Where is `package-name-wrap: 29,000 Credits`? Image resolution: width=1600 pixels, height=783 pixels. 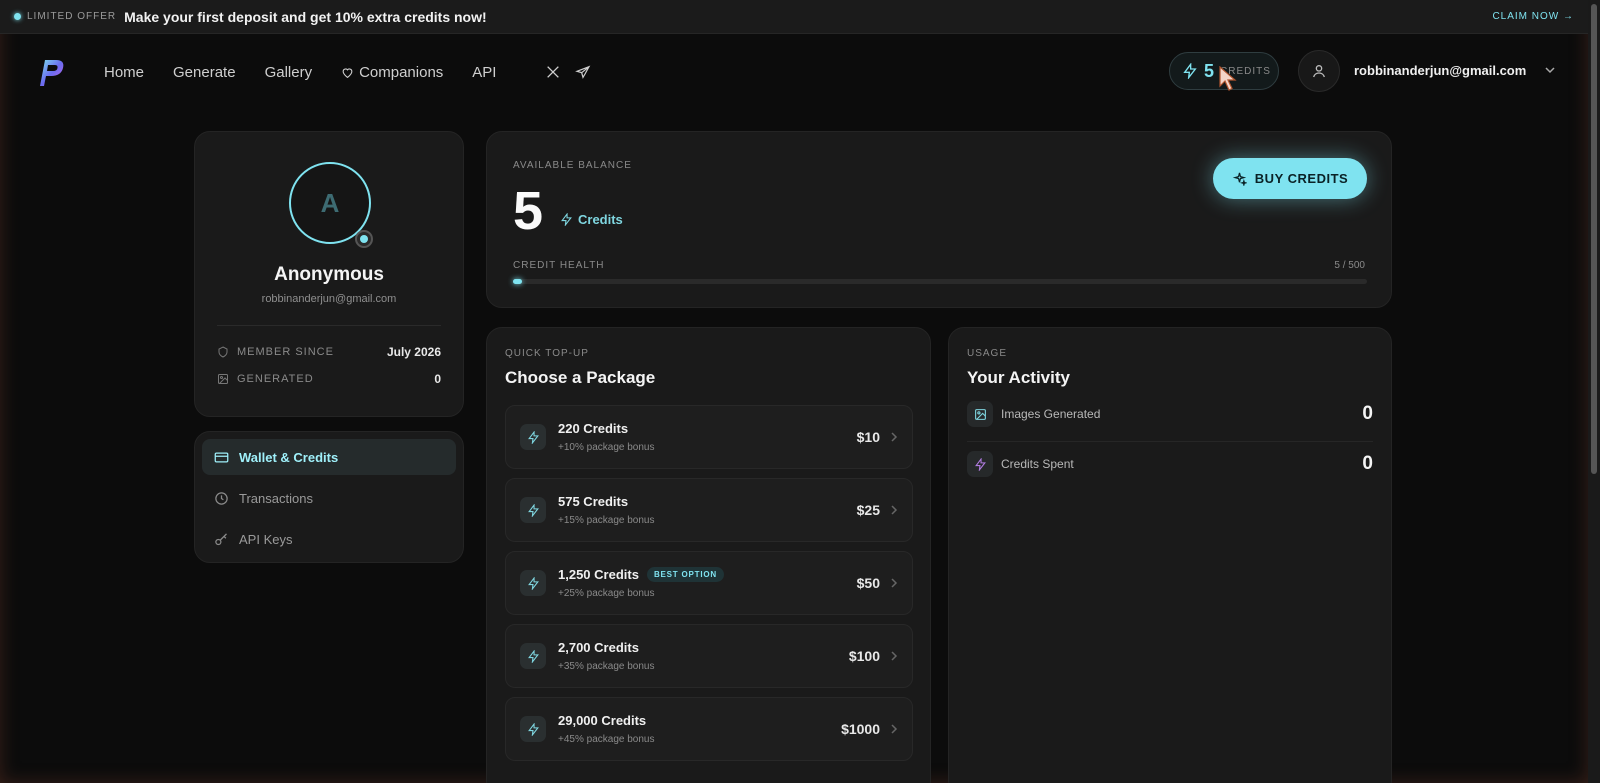
package-name-wrap: 29,000 Credits is located at coordinates (606, 720).